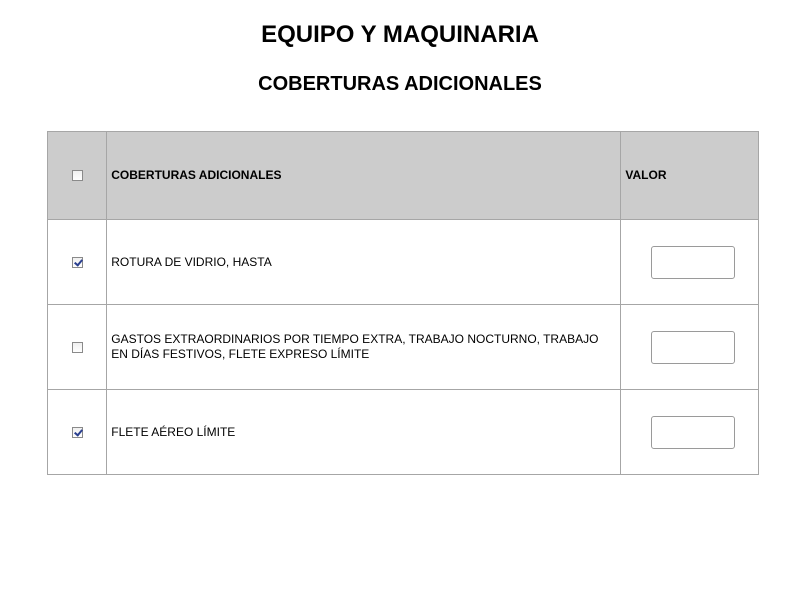 The width and height of the screenshot is (800, 600). I want to click on table-row: ROTURA DE VIDRIO, HASTA, so click(402, 262).